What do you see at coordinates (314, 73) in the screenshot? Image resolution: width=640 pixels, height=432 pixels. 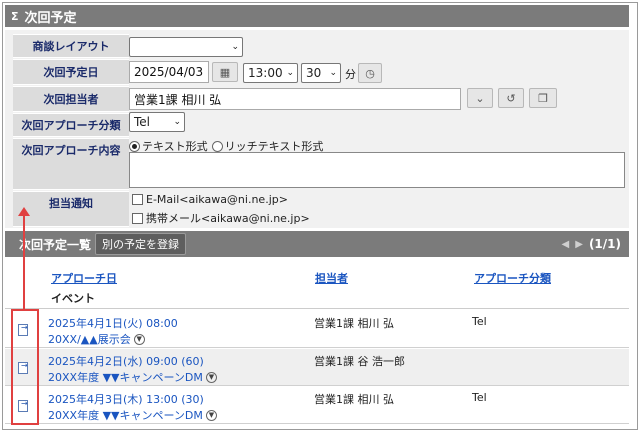 I see `minute-value: 30` at bounding box center [314, 73].